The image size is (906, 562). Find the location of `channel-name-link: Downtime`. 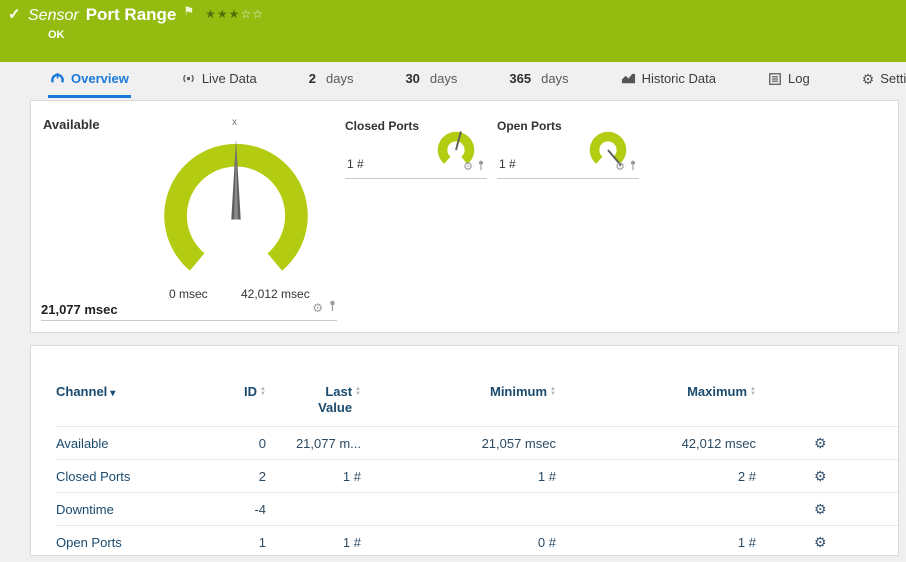

channel-name-link: Downtime is located at coordinates (136, 509).